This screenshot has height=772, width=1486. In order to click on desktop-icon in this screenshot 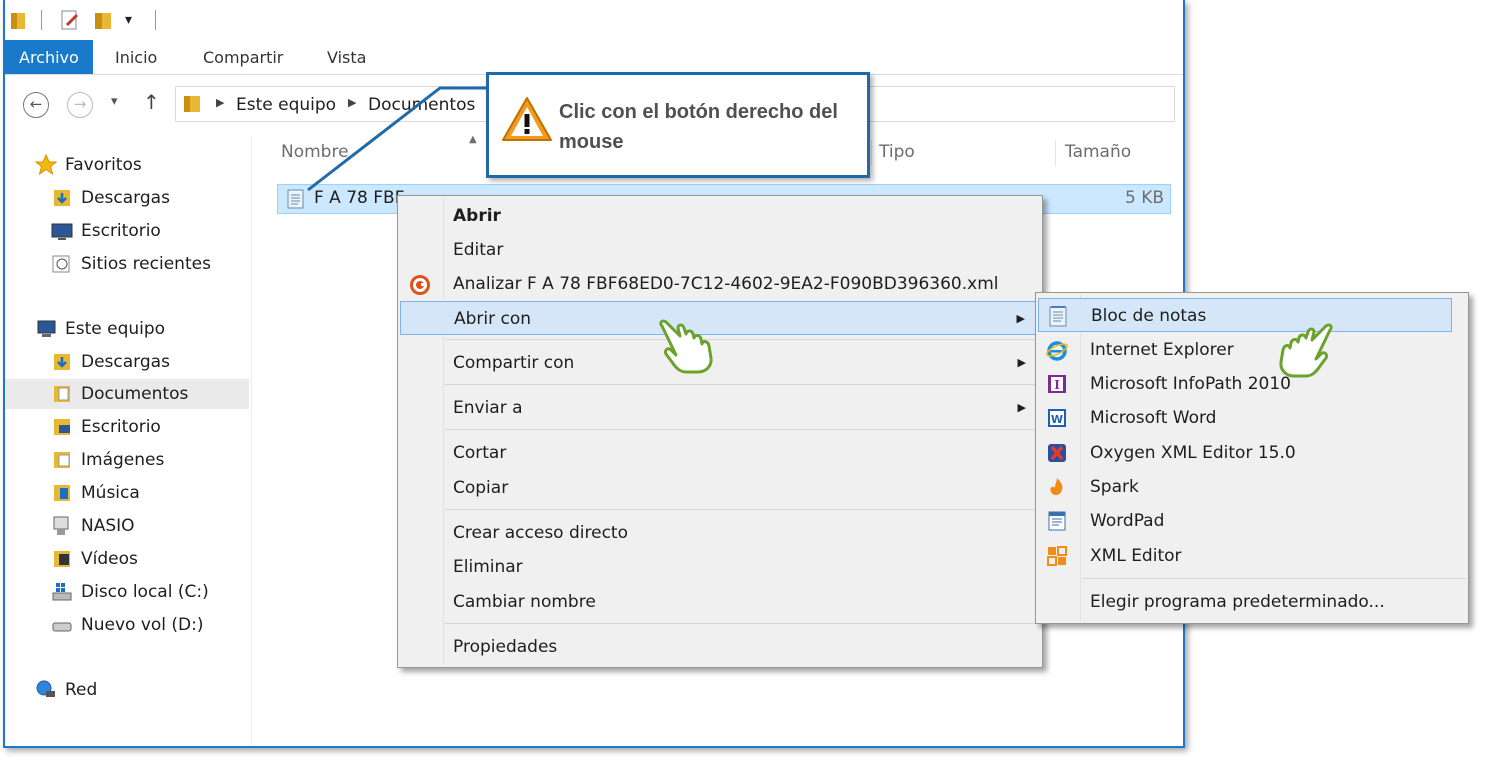, I will do `click(62, 231)`.